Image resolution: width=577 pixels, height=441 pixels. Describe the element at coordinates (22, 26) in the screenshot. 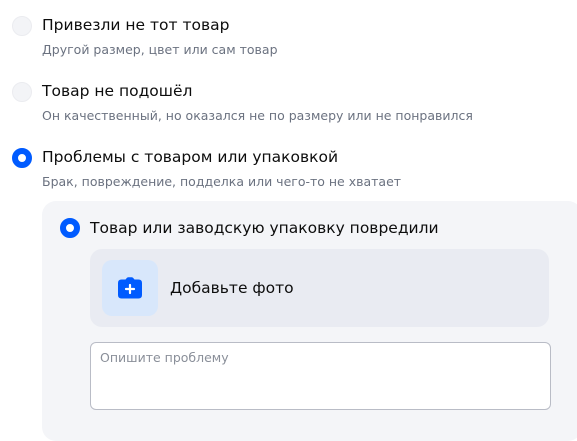

I see `reason-wrong-item-radio` at that location.